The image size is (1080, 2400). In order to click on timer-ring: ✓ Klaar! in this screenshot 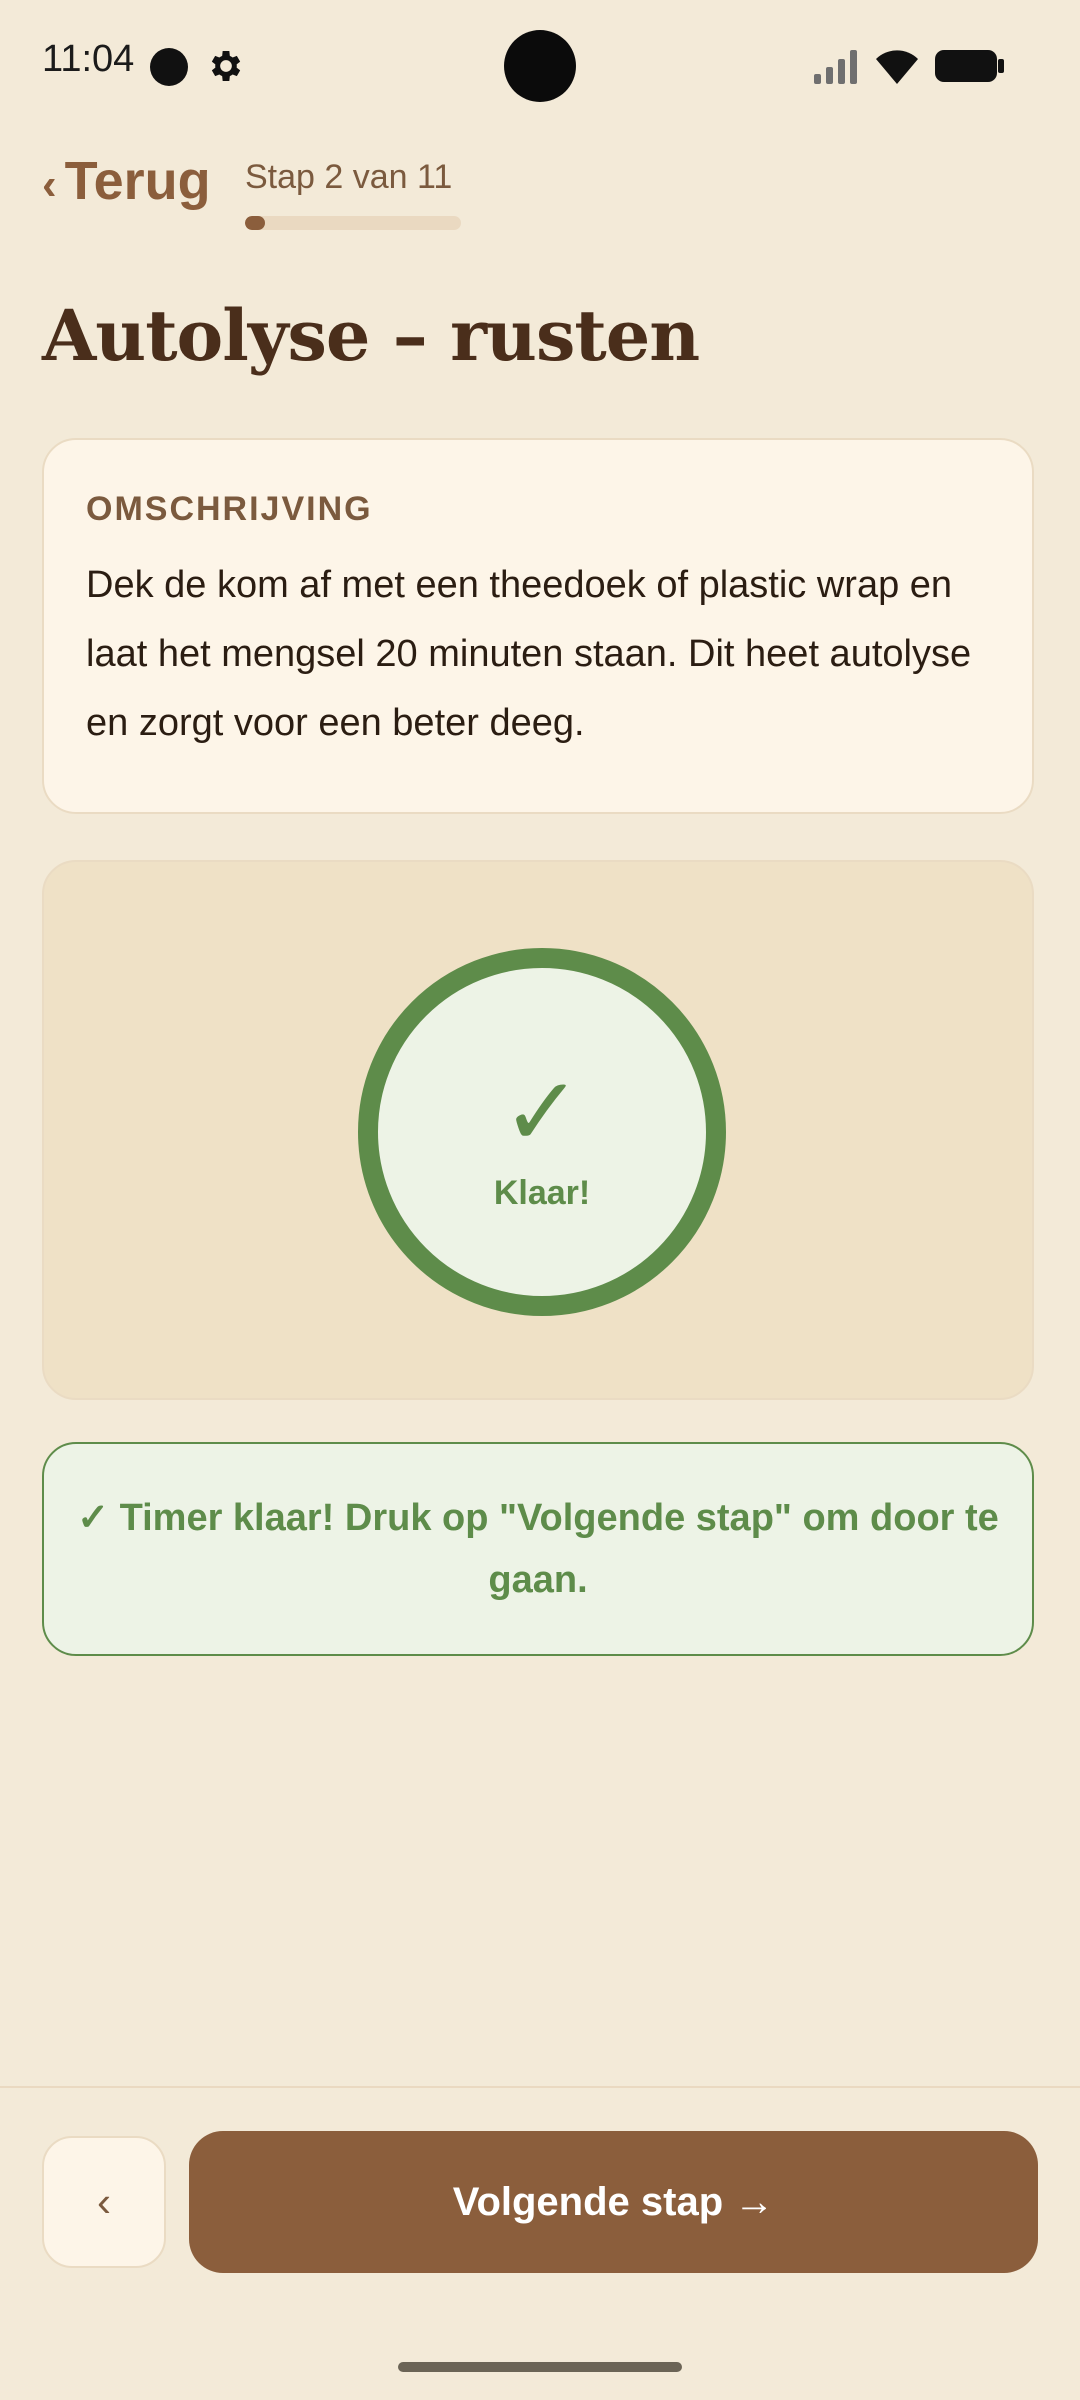, I will do `click(542, 1132)`.